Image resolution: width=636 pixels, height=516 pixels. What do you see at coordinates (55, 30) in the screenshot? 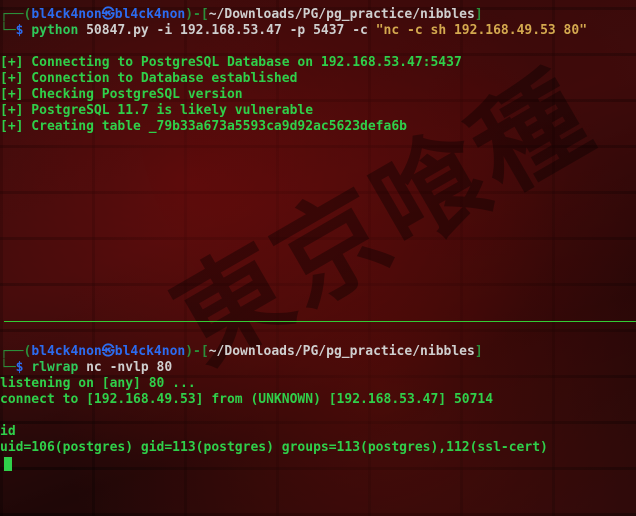
I see `command-program: python` at bounding box center [55, 30].